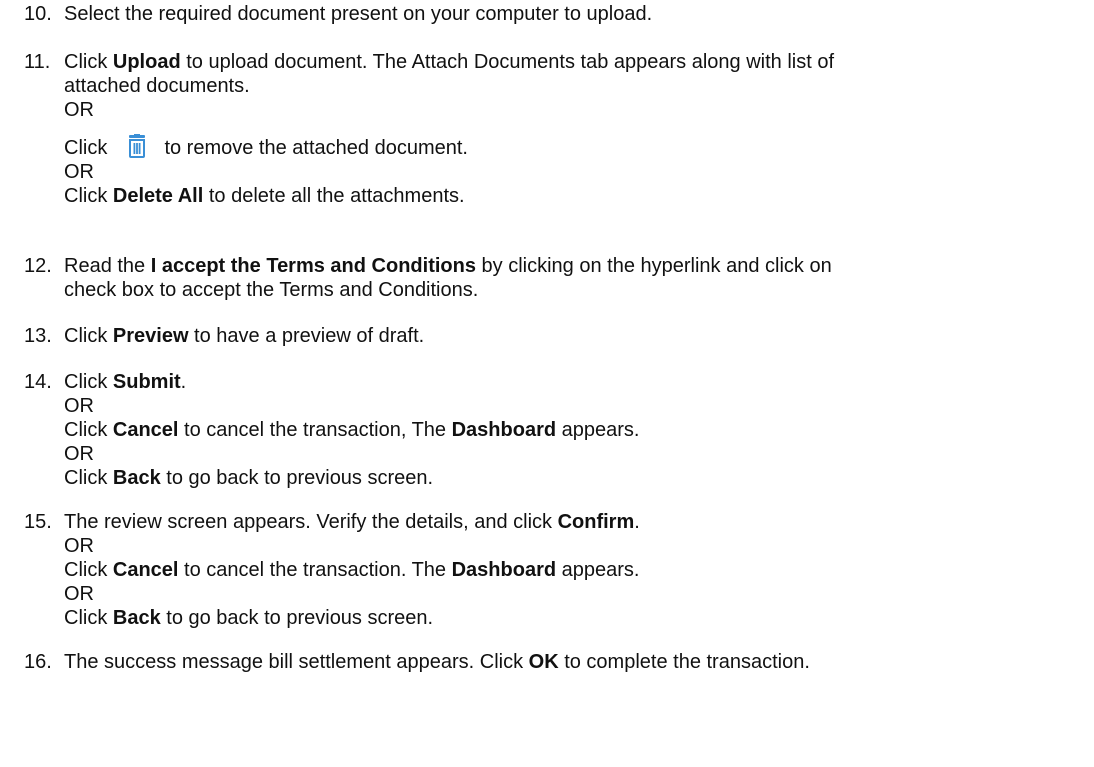  What do you see at coordinates (137, 145) in the screenshot?
I see `trash-can-icon` at bounding box center [137, 145].